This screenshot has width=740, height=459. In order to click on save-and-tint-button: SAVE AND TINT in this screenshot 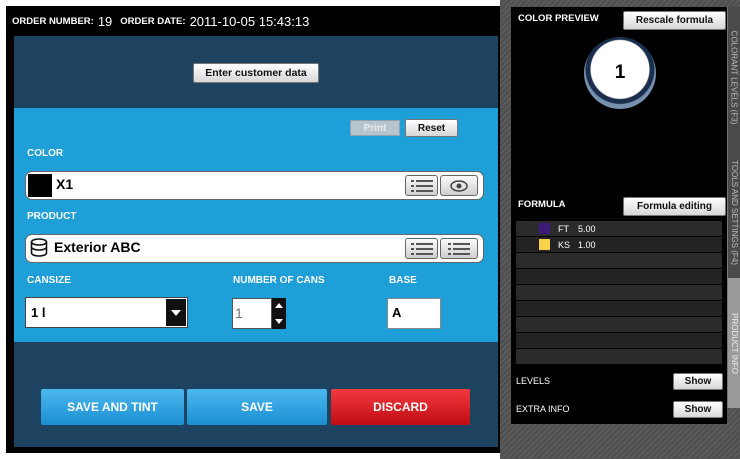, I will do `click(112, 407)`.